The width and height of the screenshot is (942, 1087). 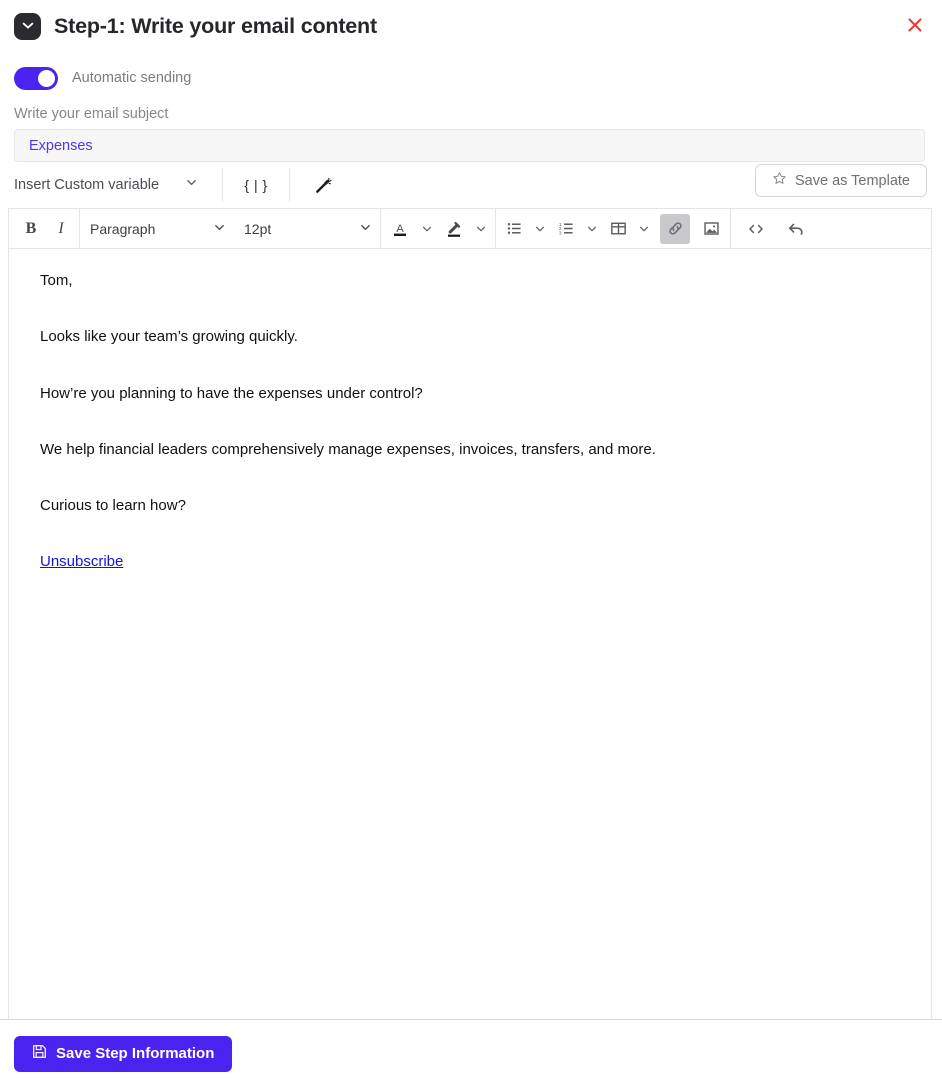 I want to click on font-size-value: 12pt, so click(x=258, y=228).